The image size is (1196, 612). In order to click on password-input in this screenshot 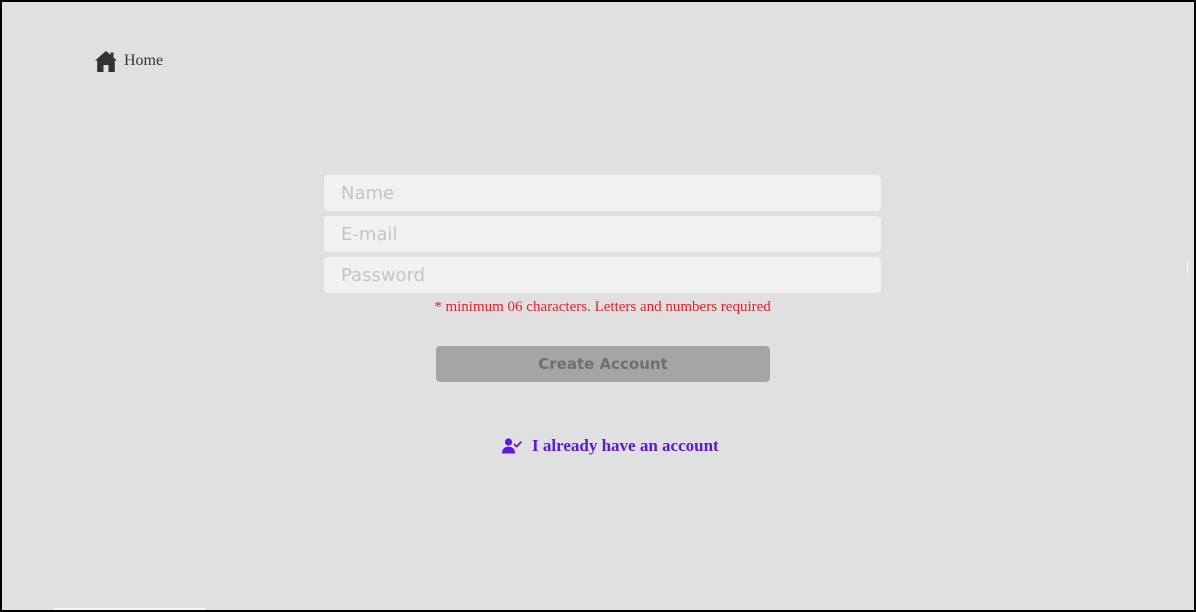, I will do `click(602, 275)`.